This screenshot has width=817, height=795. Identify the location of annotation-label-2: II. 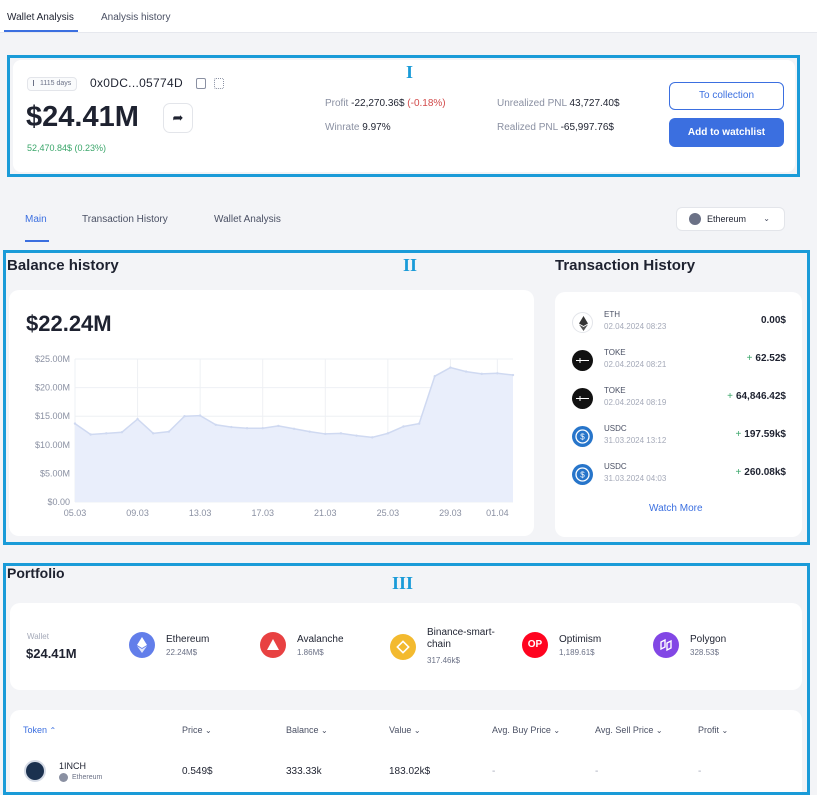
(410, 265).